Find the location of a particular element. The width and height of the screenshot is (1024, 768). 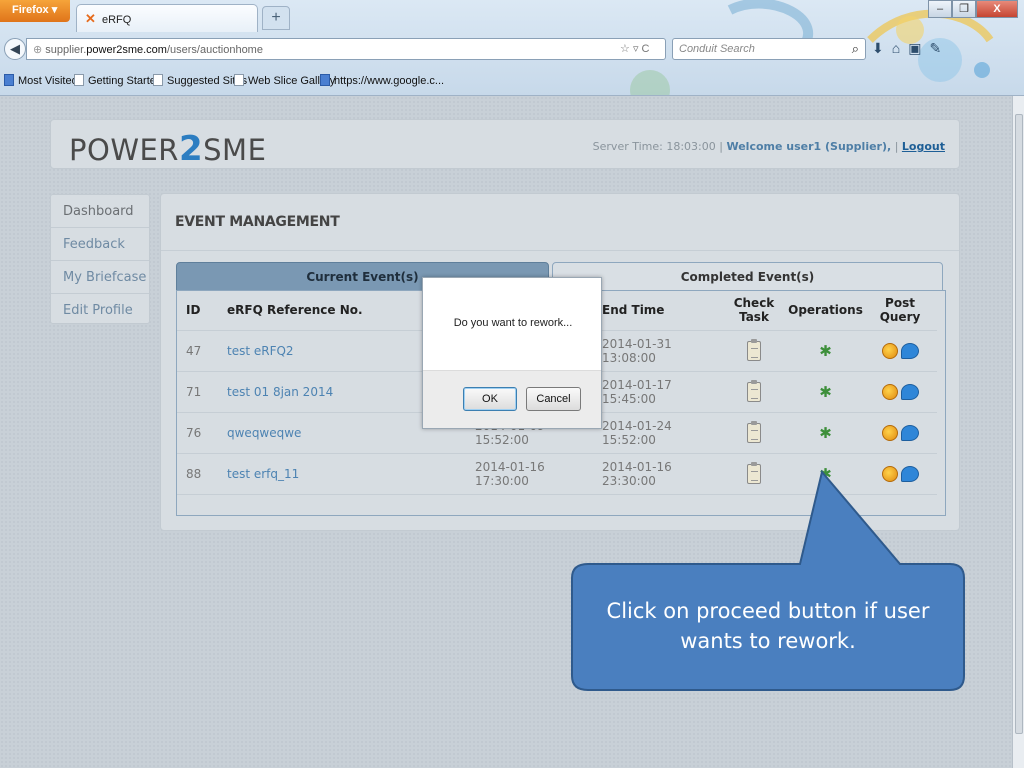

annotation-callout is located at coordinates (768, 580).